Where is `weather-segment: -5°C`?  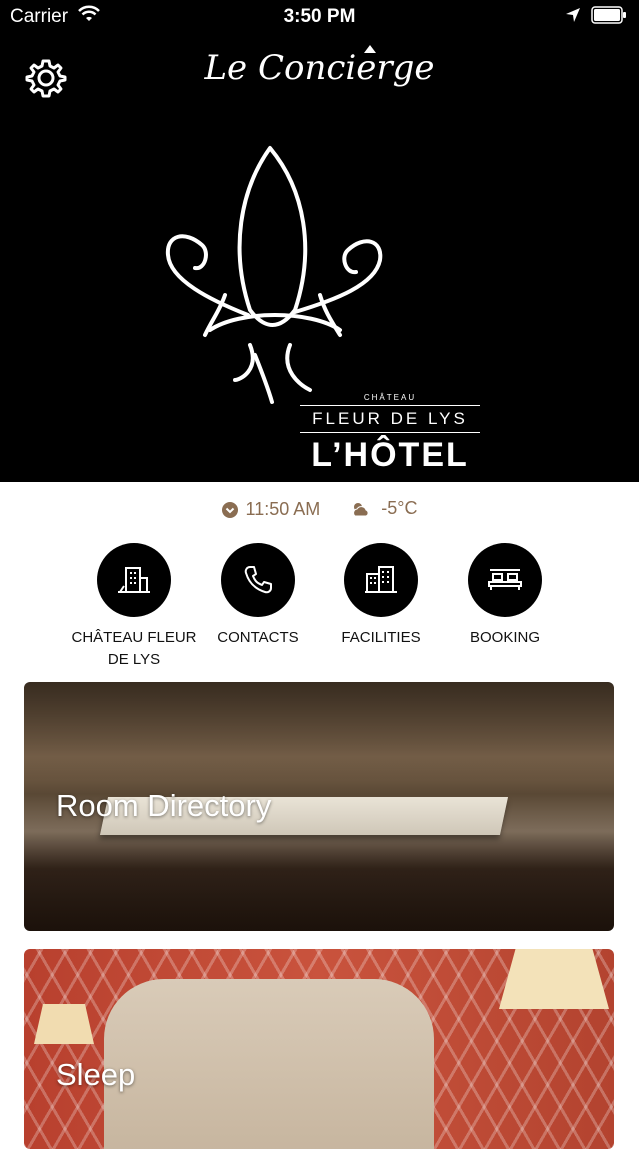 weather-segment: -5°C is located at coordinates (383, 508).